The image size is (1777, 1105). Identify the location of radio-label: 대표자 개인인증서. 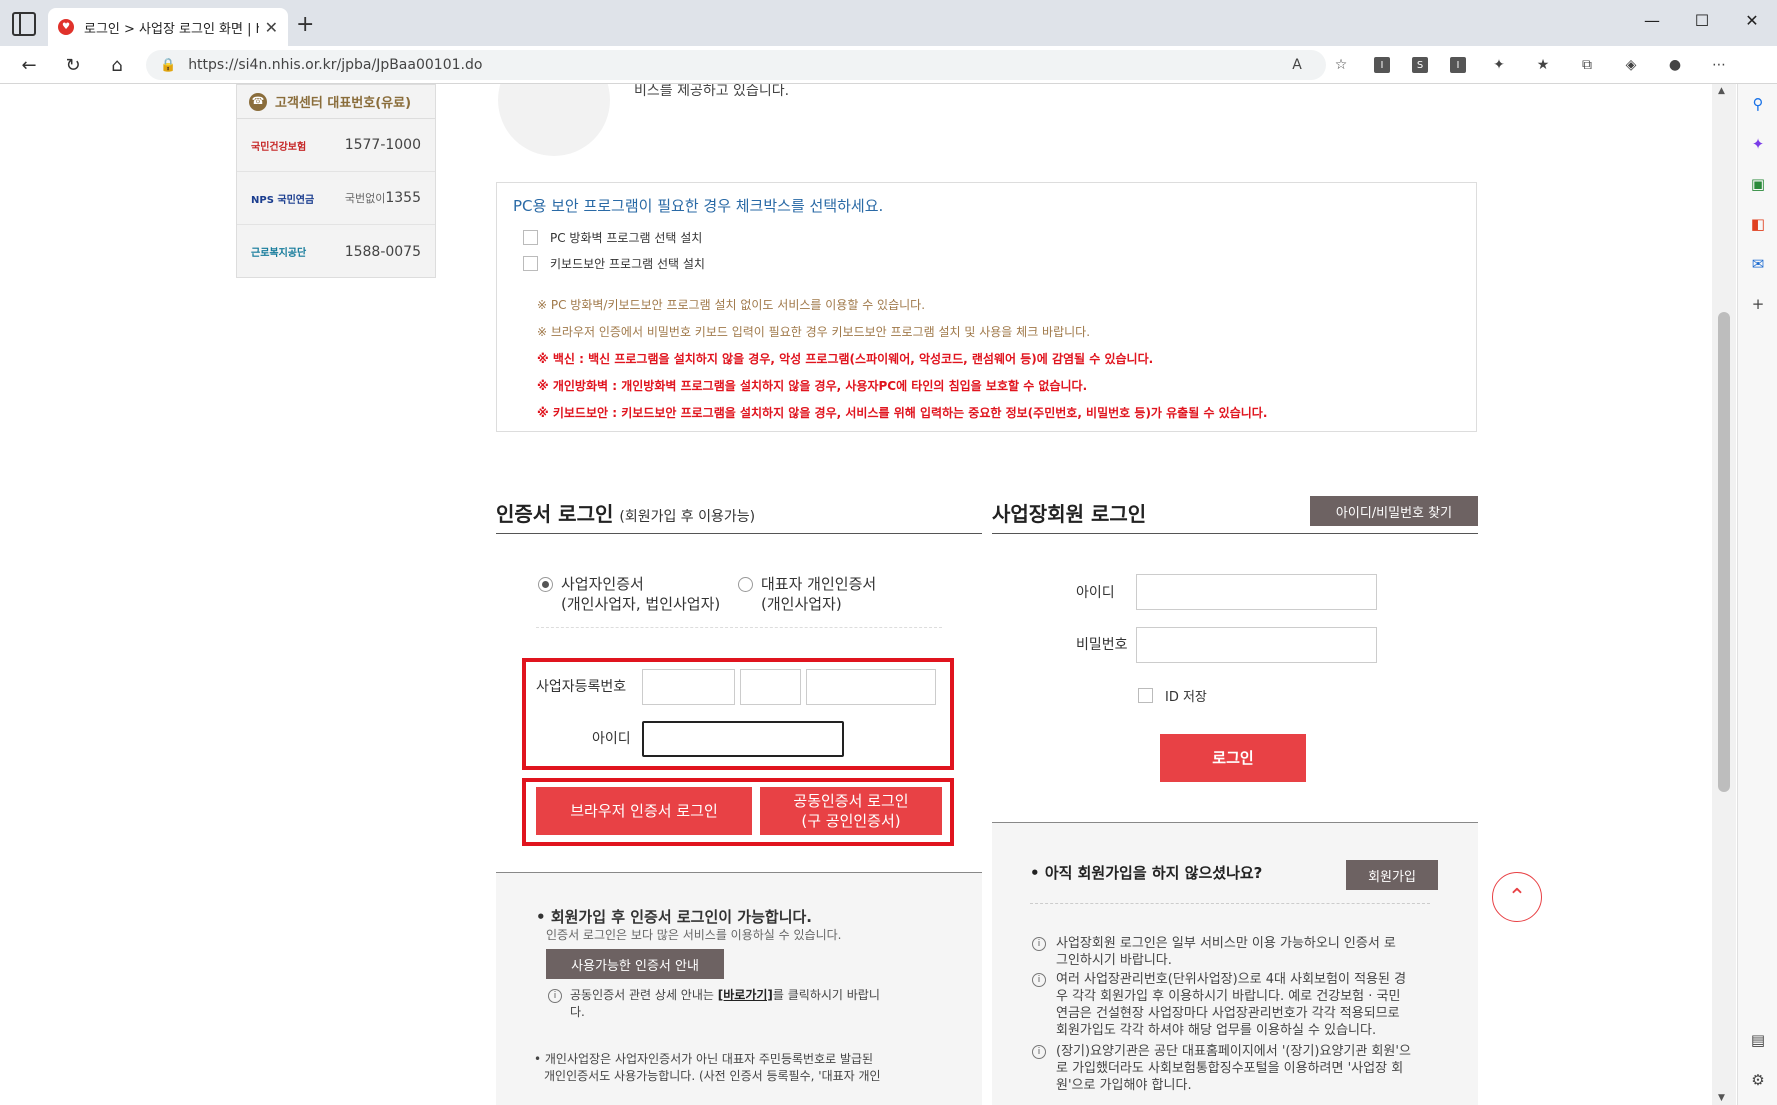
(819, 584).